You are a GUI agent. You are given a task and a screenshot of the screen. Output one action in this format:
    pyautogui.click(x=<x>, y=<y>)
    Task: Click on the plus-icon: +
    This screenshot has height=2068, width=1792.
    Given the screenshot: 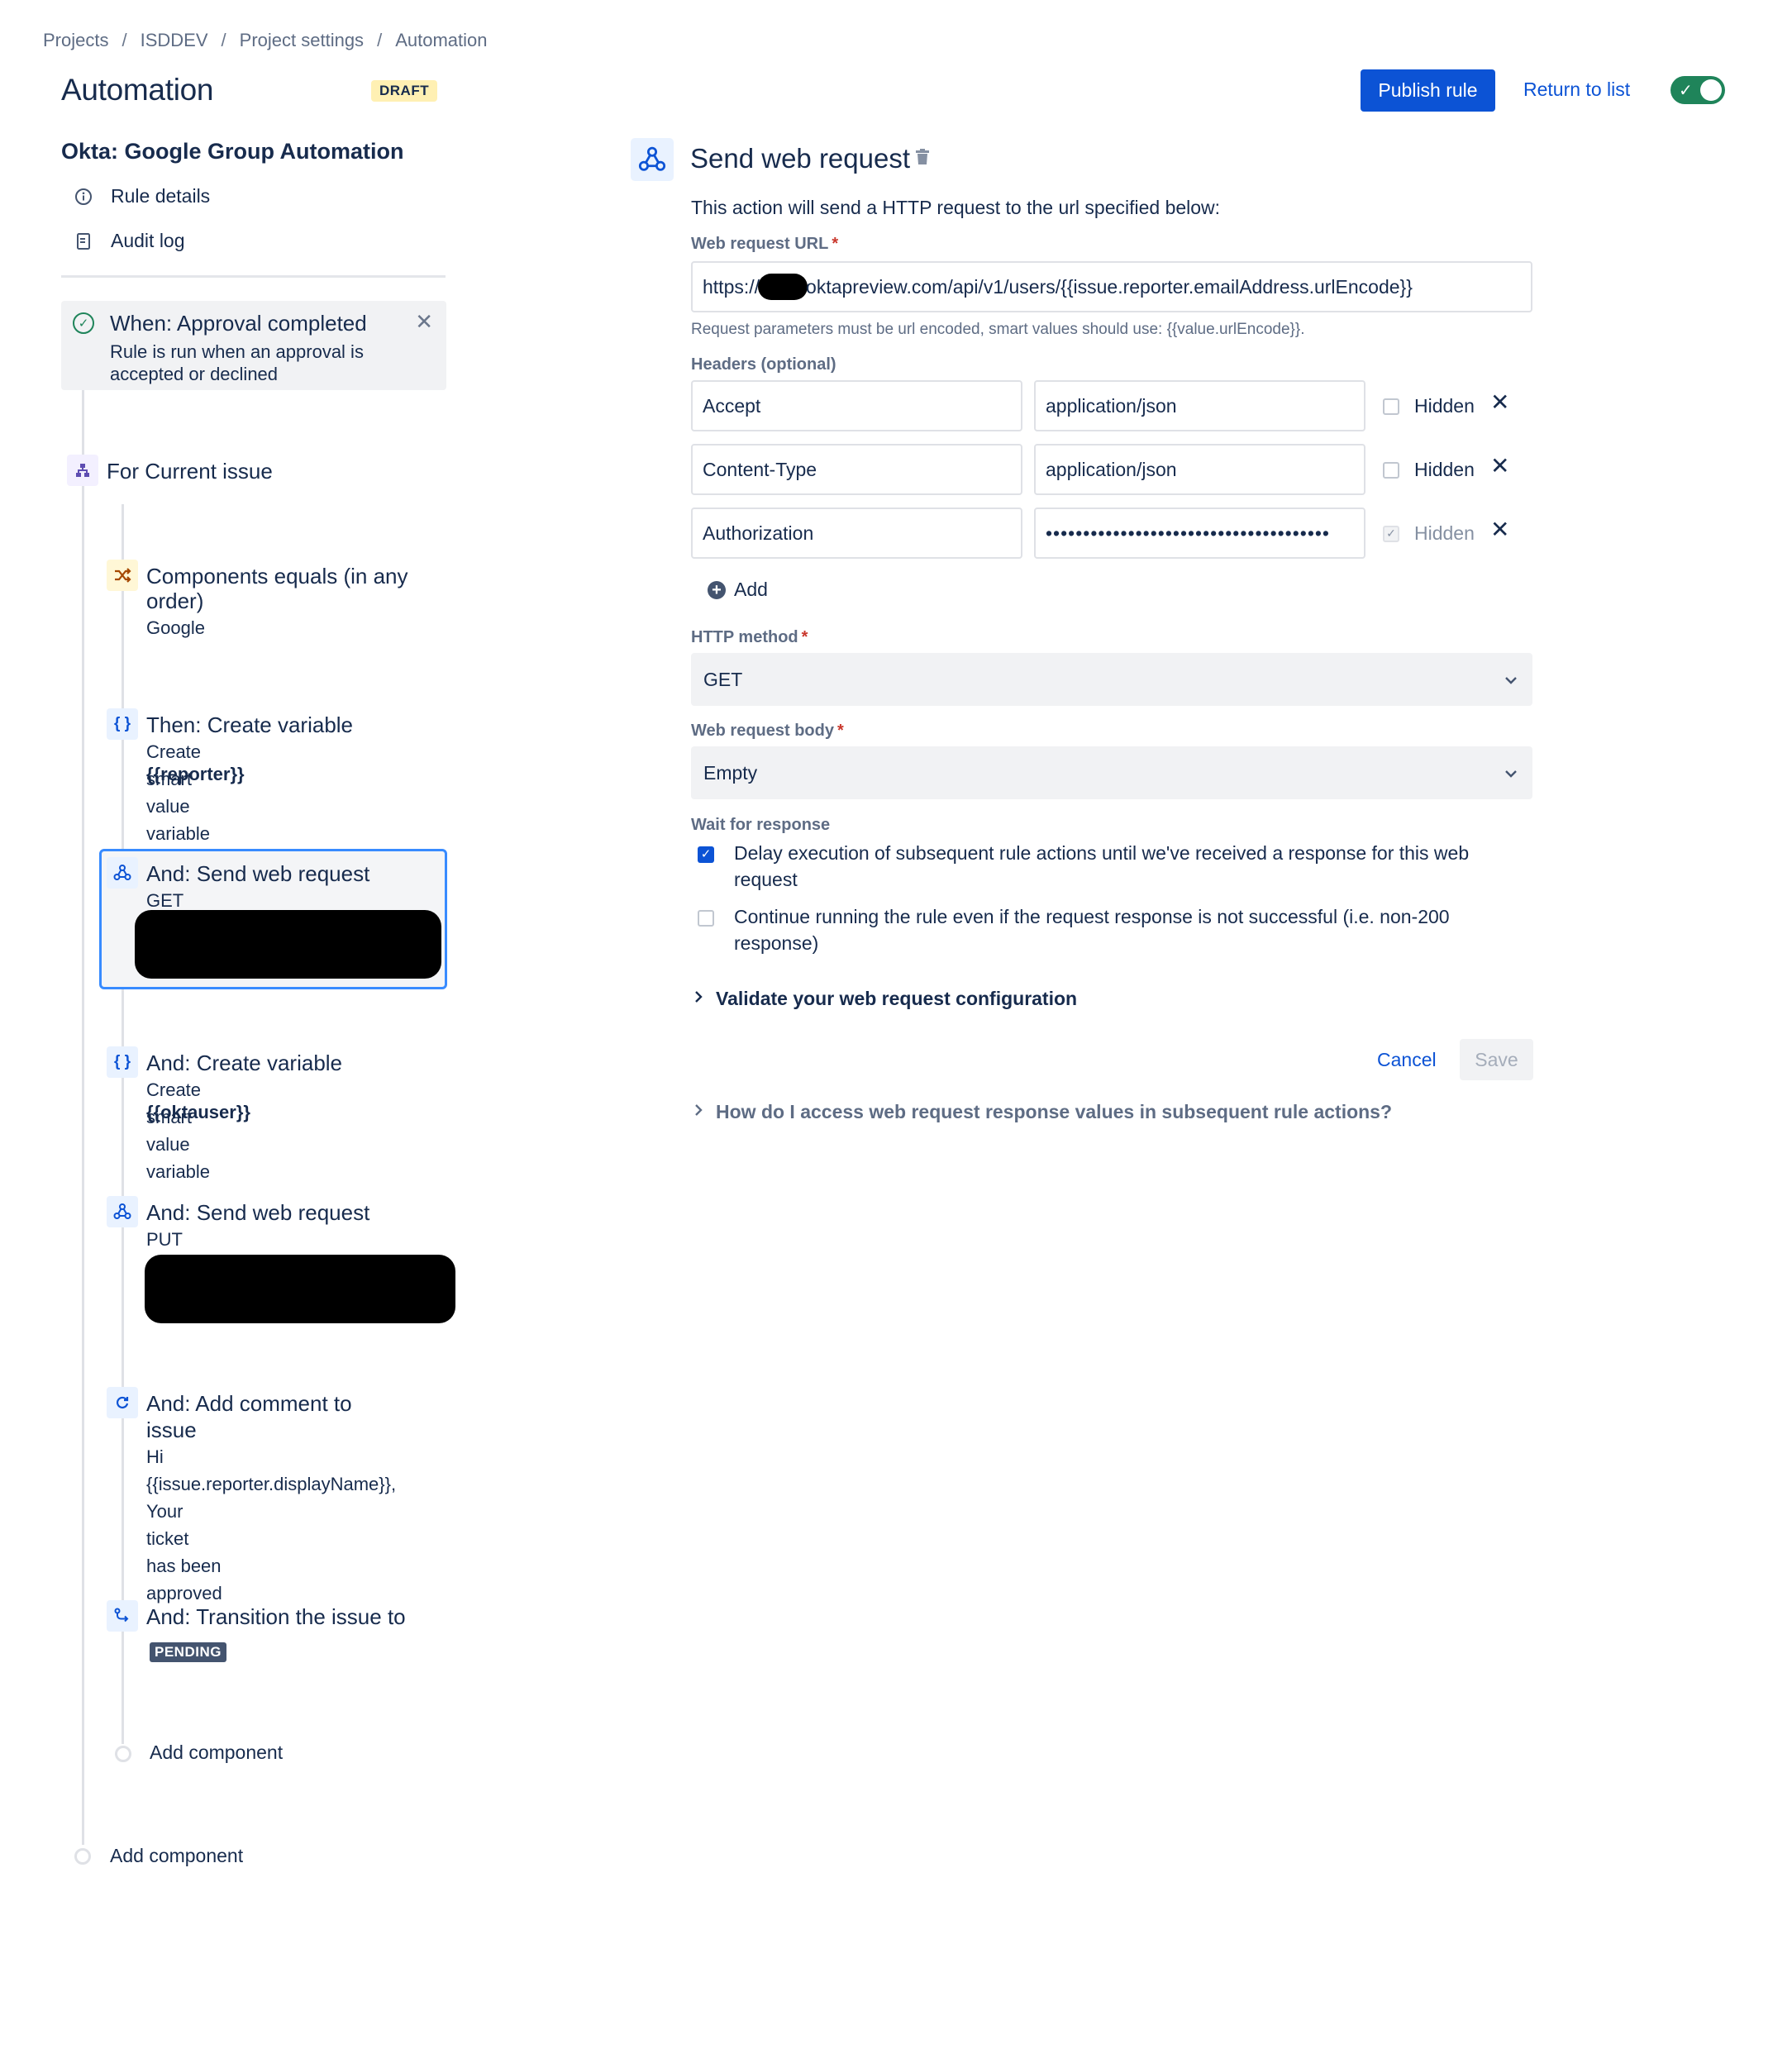 What is the action you would take?
    pyautogui.click(x=717, y=589)
    